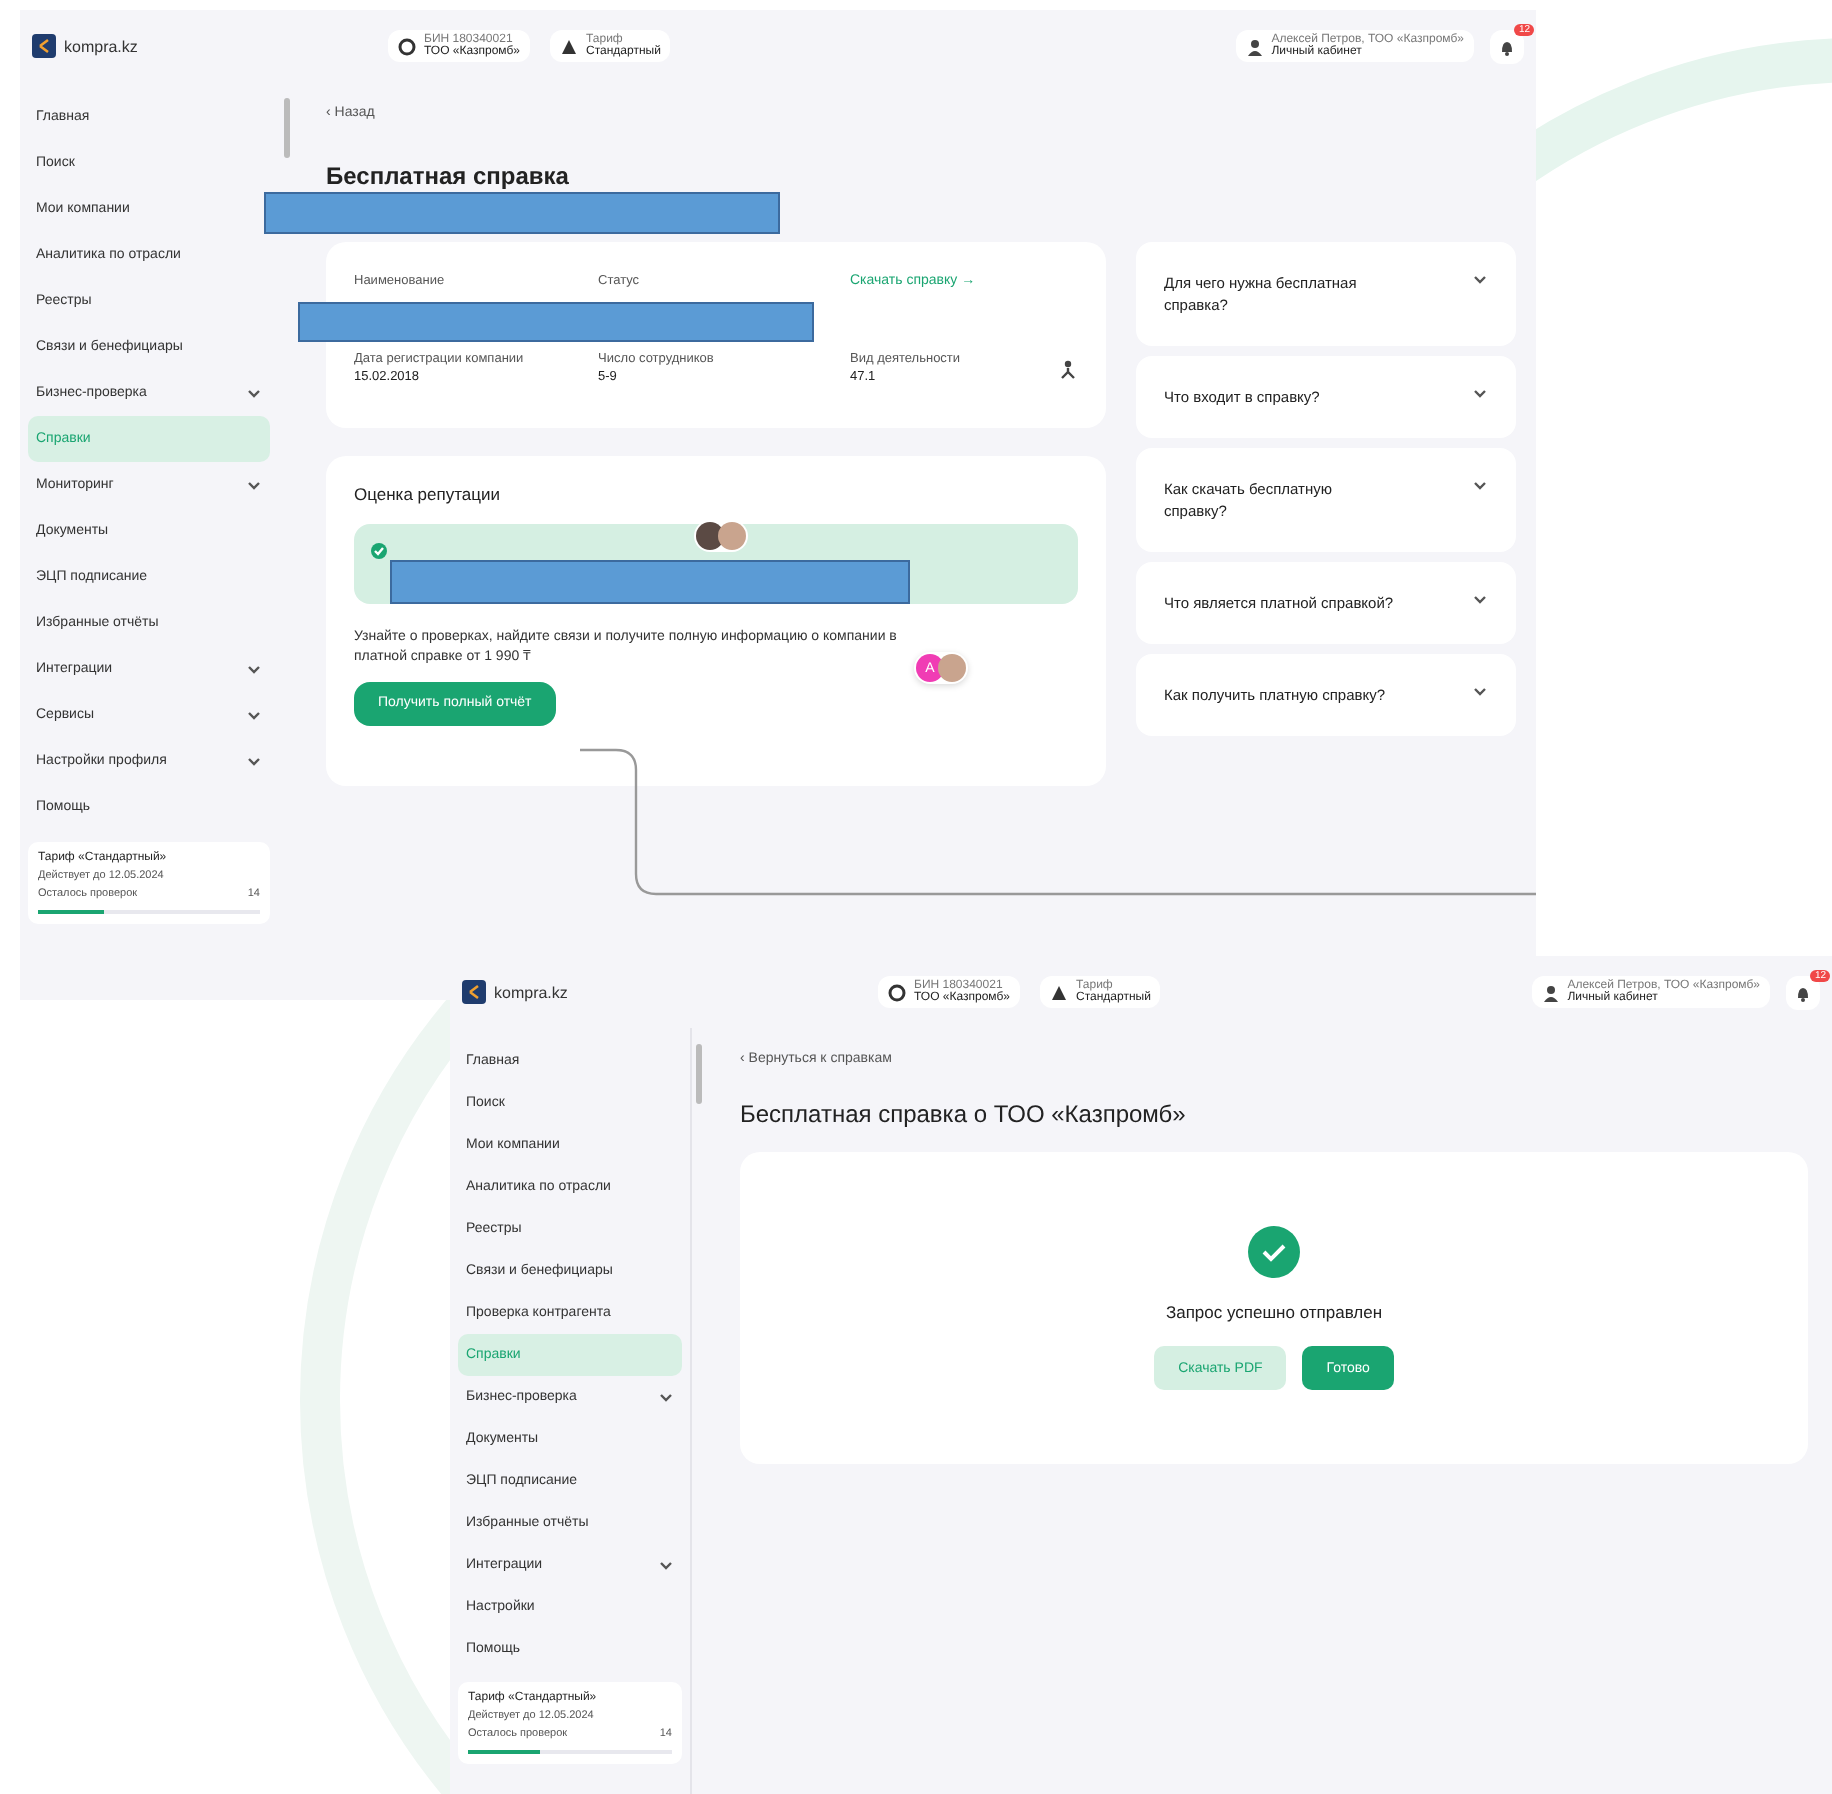 This screenshot has height=1794, width=1832. I want to click on page-title: Бесплатная справка, so click(448, 176).